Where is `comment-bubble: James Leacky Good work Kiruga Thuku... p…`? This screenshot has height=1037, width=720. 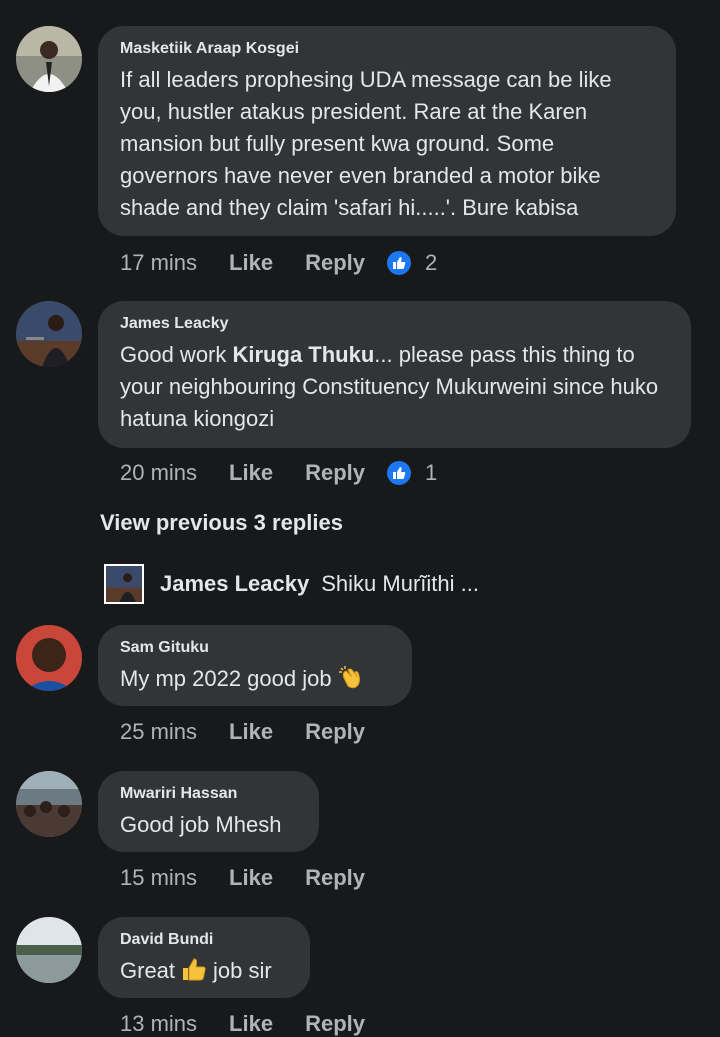 comment-bubble: James Leacky Good work Kiruga Thuku... p… is located at coordinates (394, 374).